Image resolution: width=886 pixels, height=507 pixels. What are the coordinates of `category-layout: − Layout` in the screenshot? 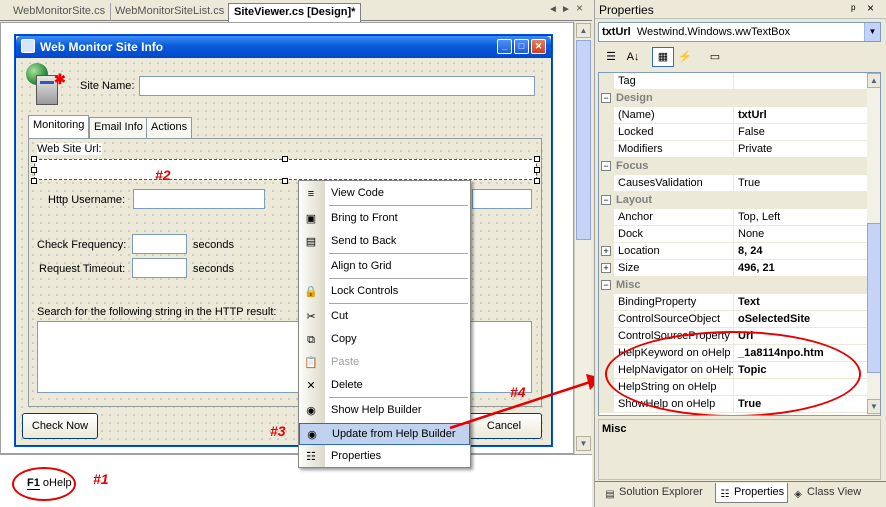 It's located at (733, 200).